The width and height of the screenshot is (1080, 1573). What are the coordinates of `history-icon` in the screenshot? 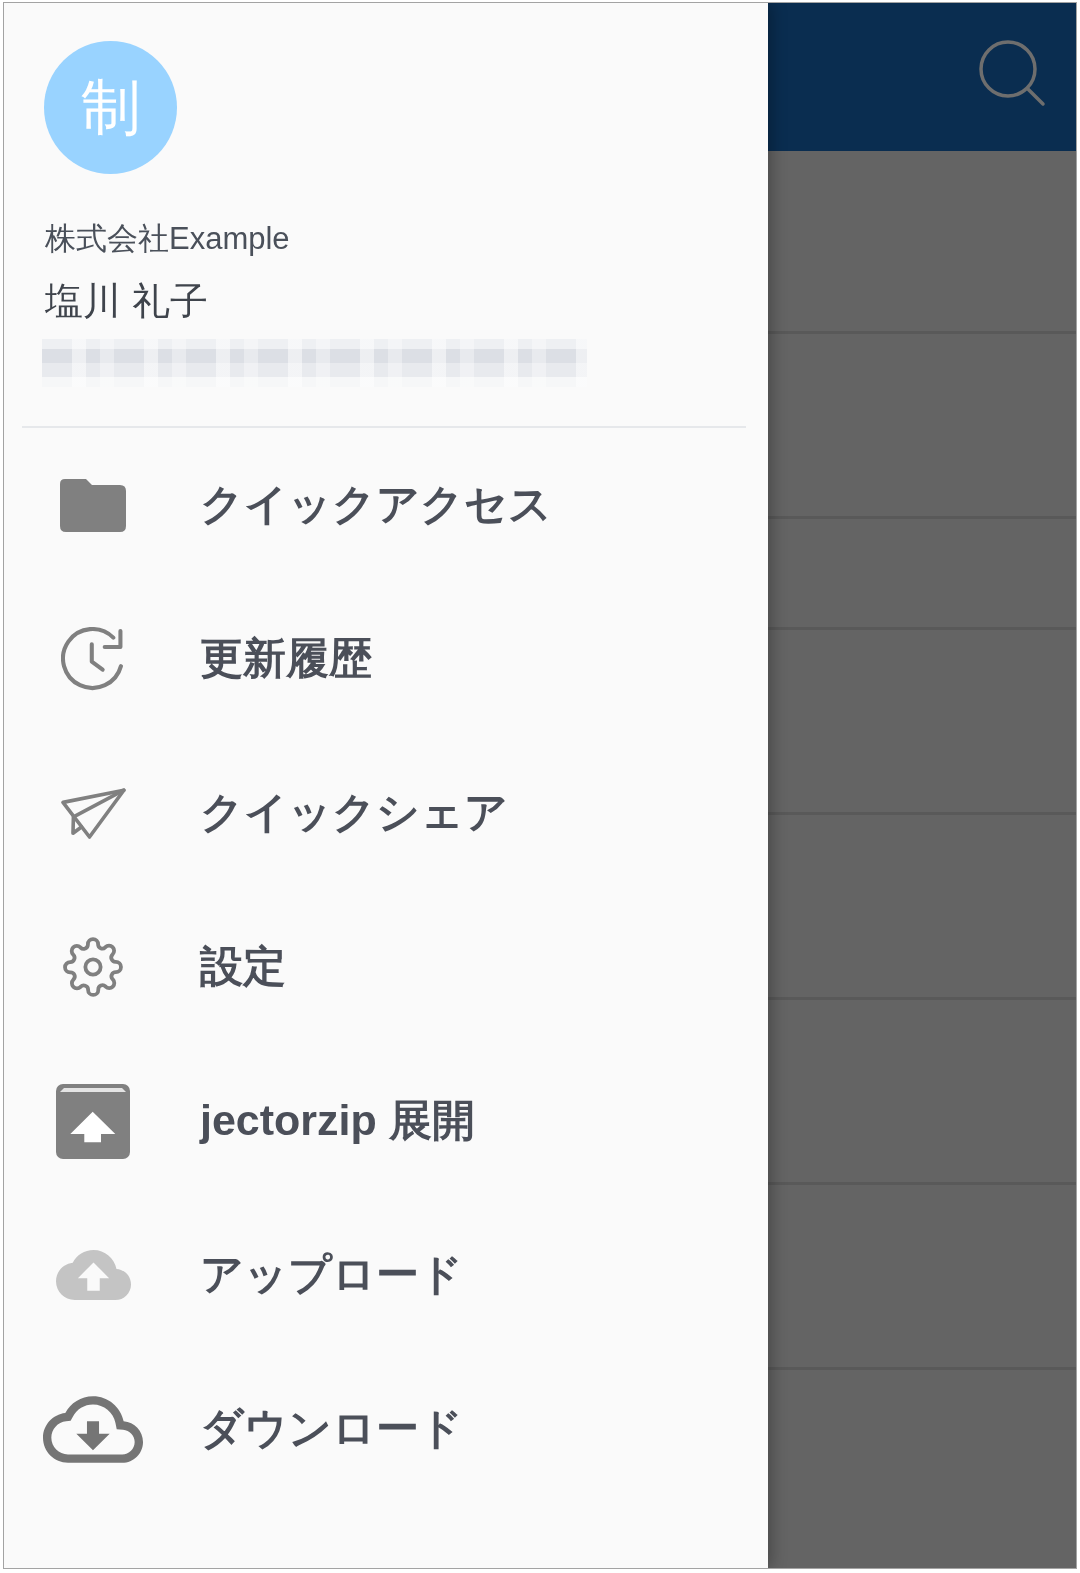 It's located at (93, 659).